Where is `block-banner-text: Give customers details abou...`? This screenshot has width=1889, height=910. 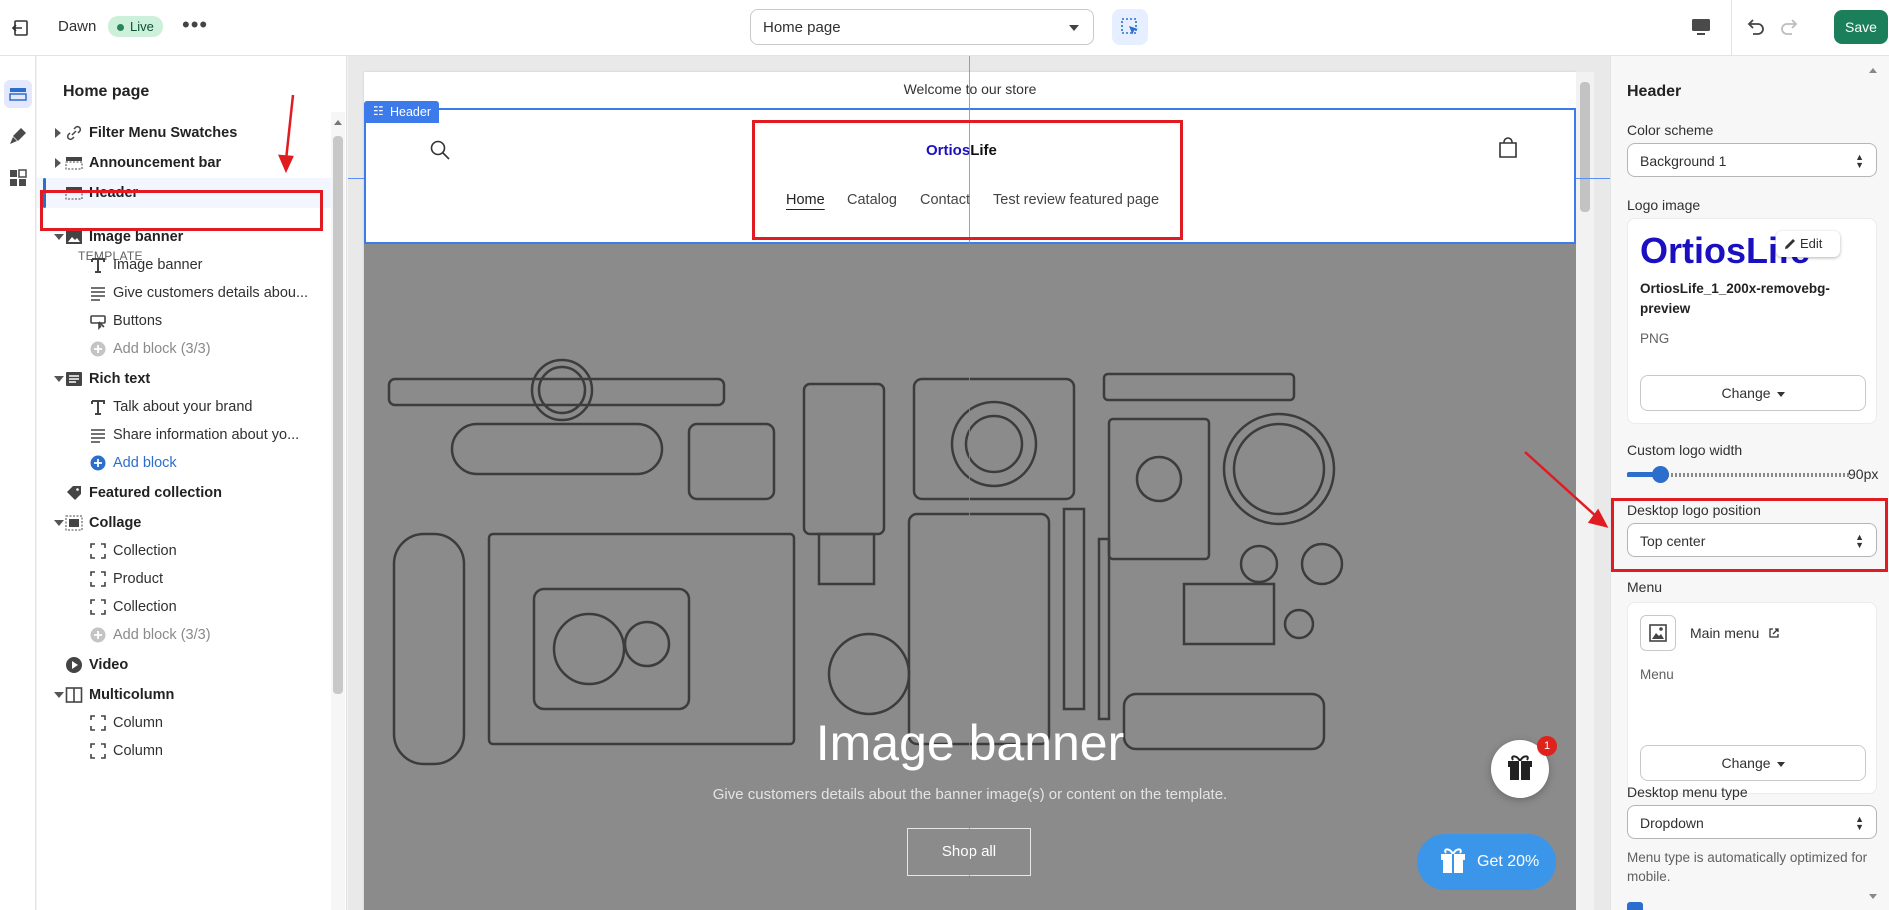 block-banner-text: Give customers details abou... is located at coordinates (184, 293).